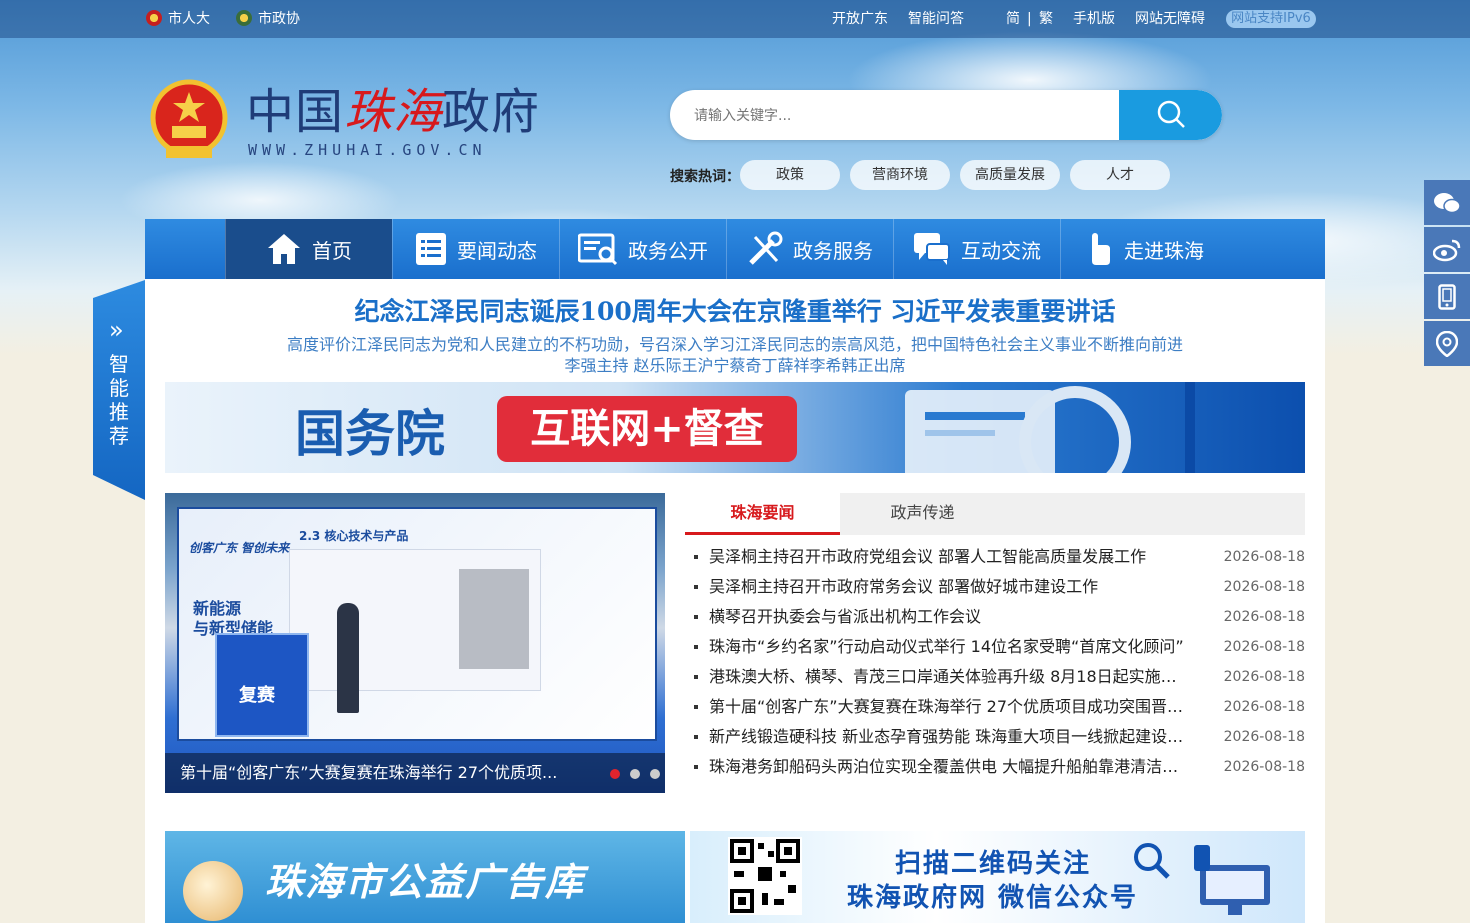 The width and height of the screenshot is (1470, 923). Describe the element at coordinates (116, 330) in the screenshot. I see `double-chevron-right-icon: »` at that location.